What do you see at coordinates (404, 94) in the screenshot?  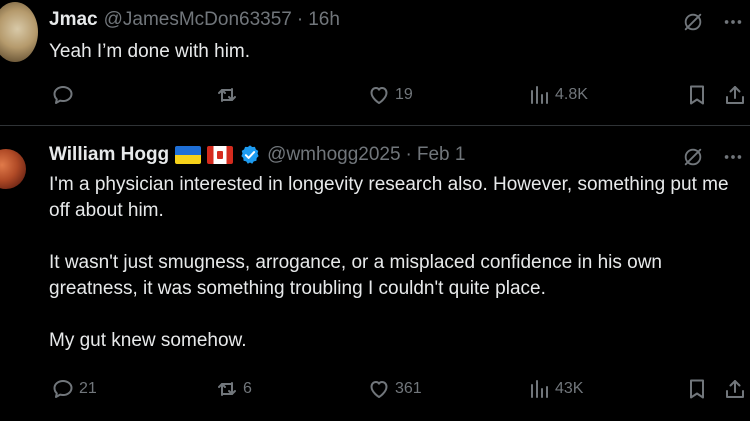 I see `like-count: 19` at bounding box center [404, 94].